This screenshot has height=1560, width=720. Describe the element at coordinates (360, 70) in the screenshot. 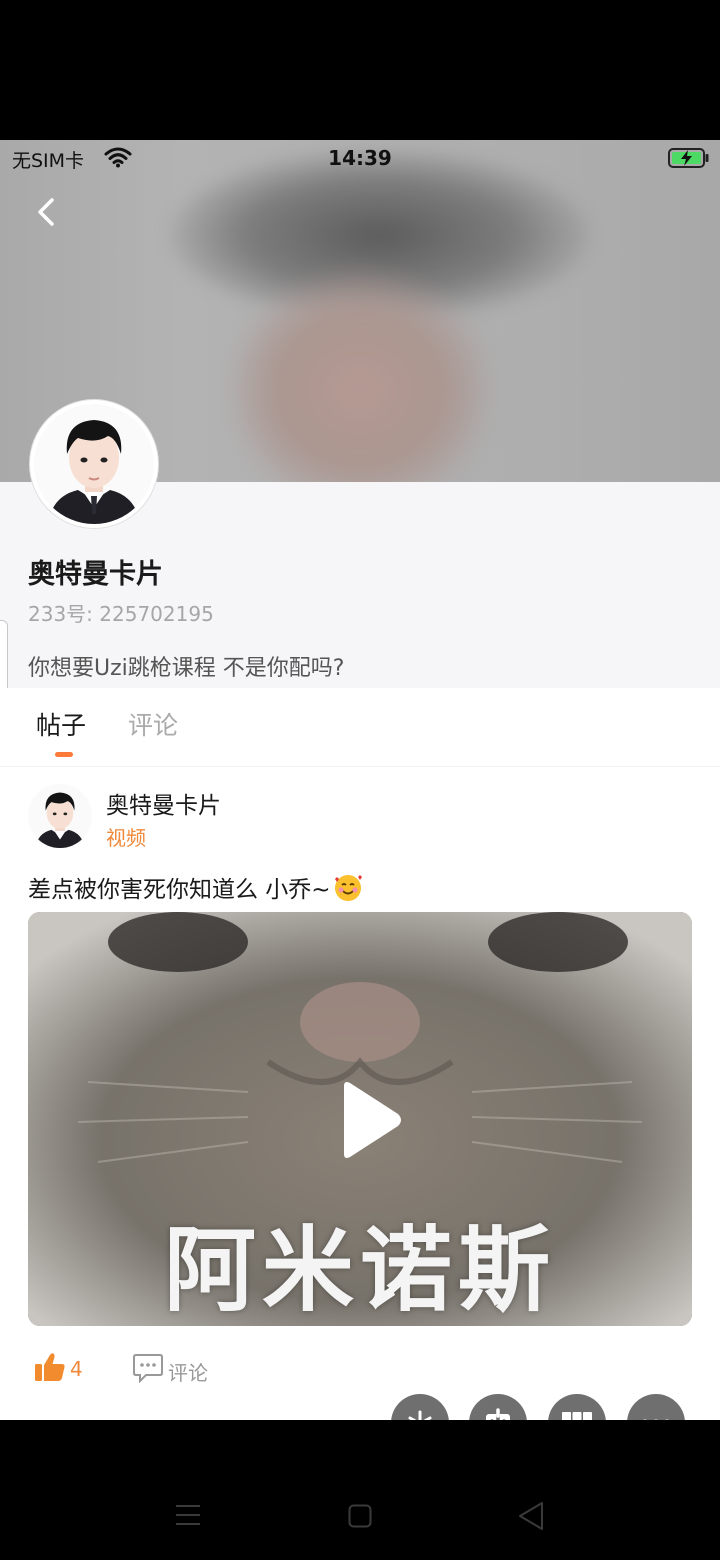

I see `top-black-area` at that location.